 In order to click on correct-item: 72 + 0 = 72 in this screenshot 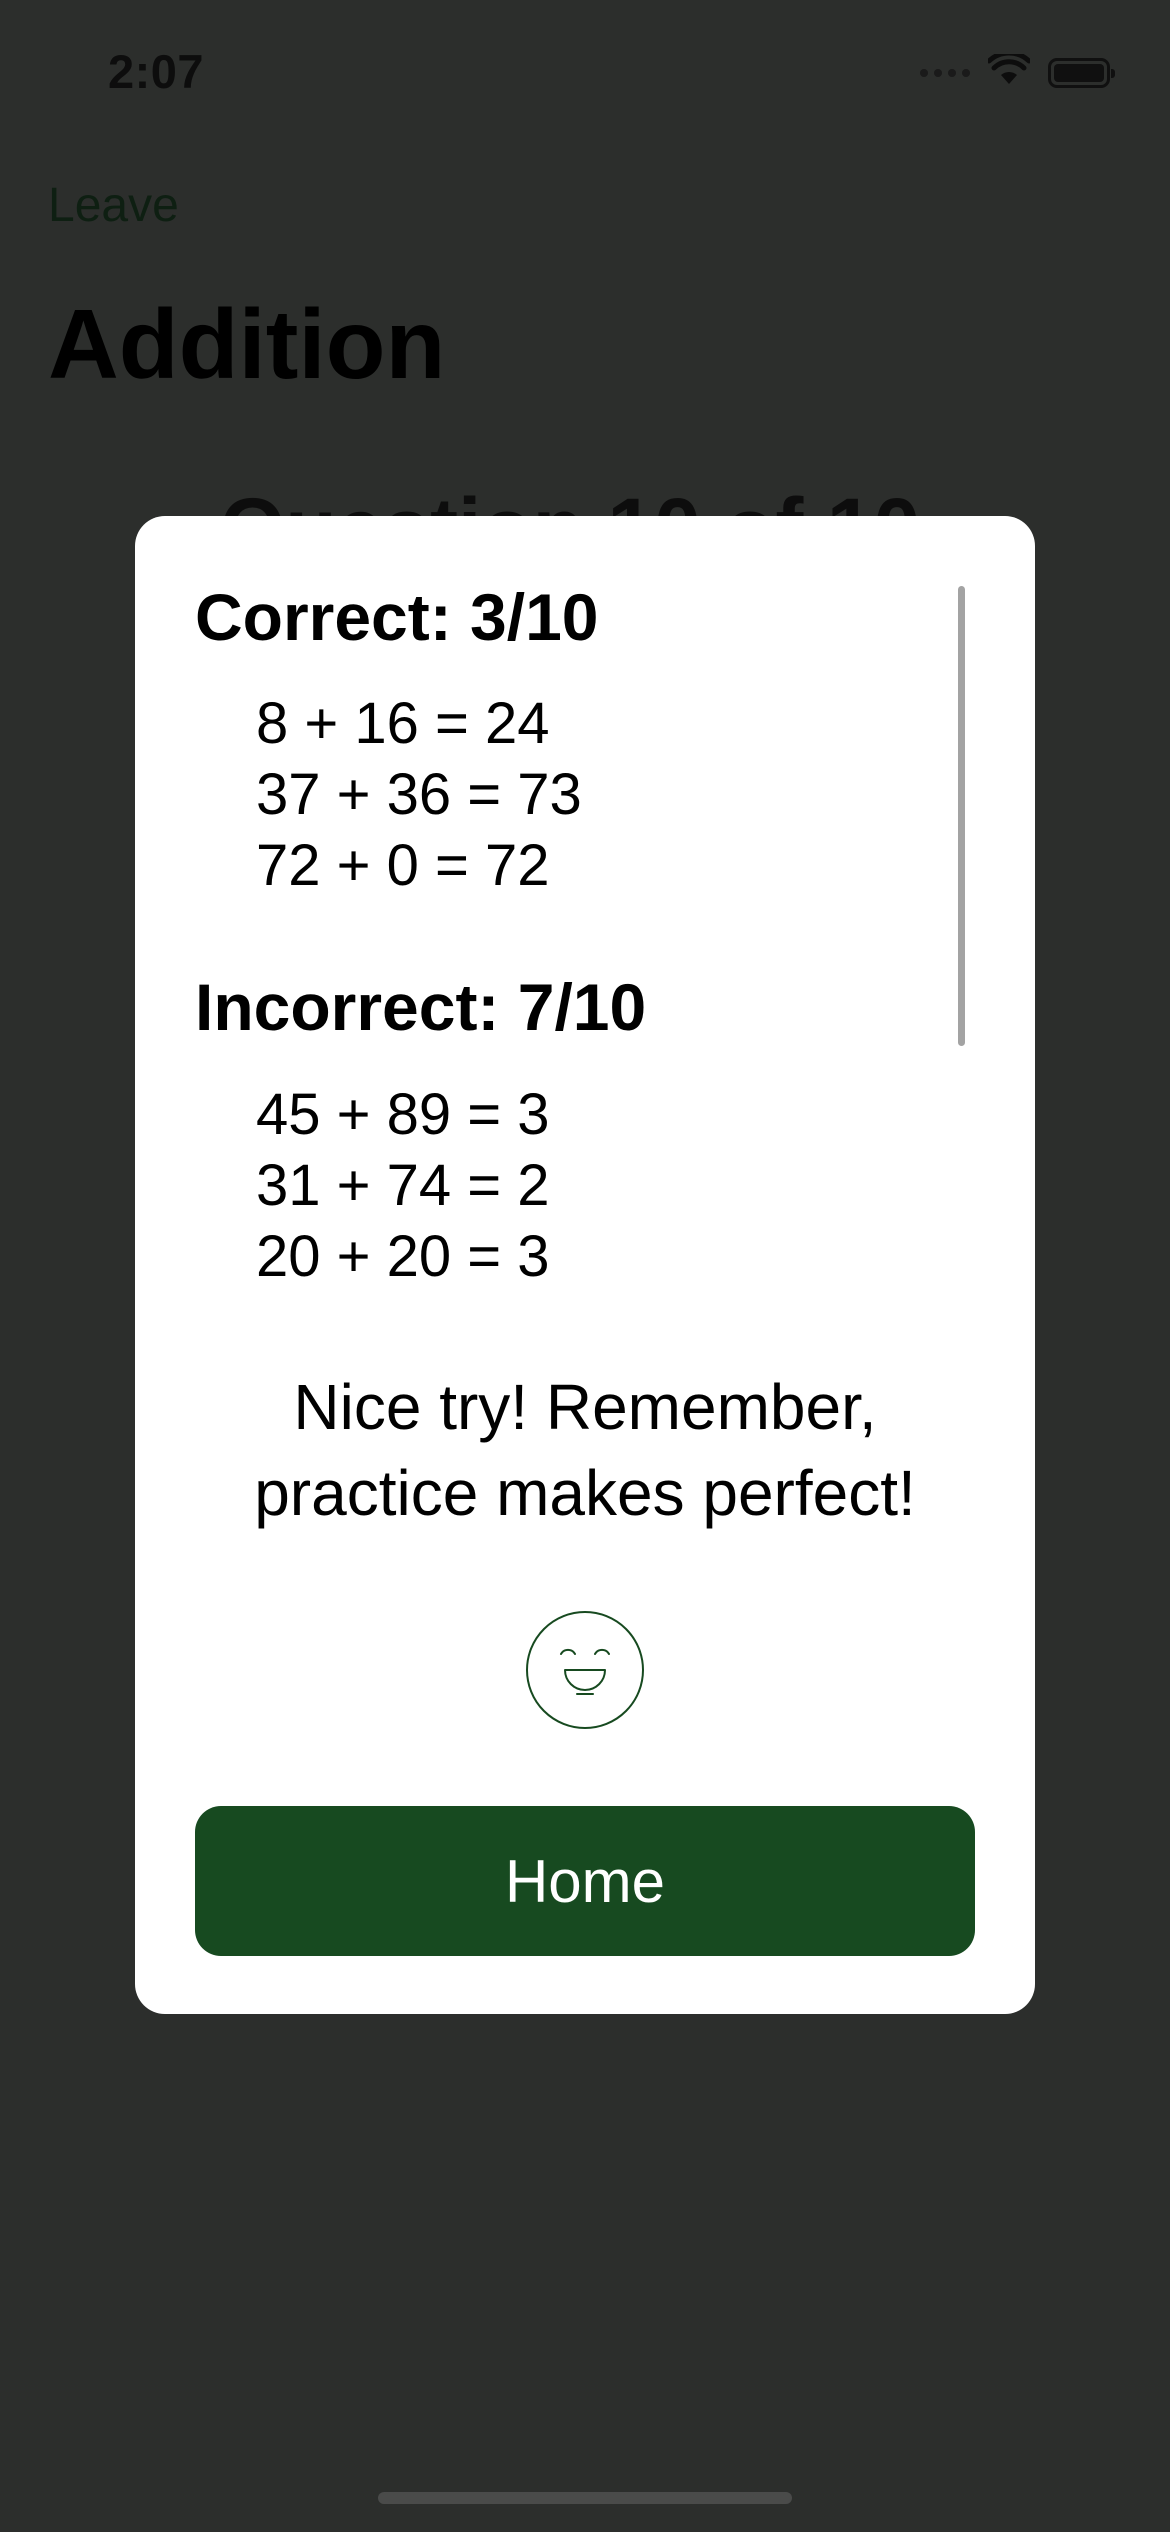, I will do `click(403, 865)`.